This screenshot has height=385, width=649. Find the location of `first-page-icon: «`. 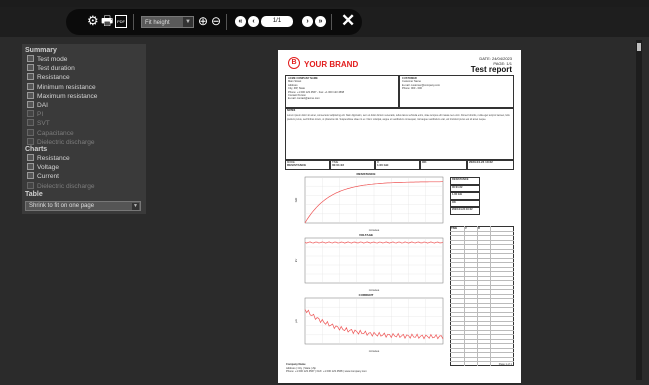

first-page-icon: « is located at coordinates (240, 21).